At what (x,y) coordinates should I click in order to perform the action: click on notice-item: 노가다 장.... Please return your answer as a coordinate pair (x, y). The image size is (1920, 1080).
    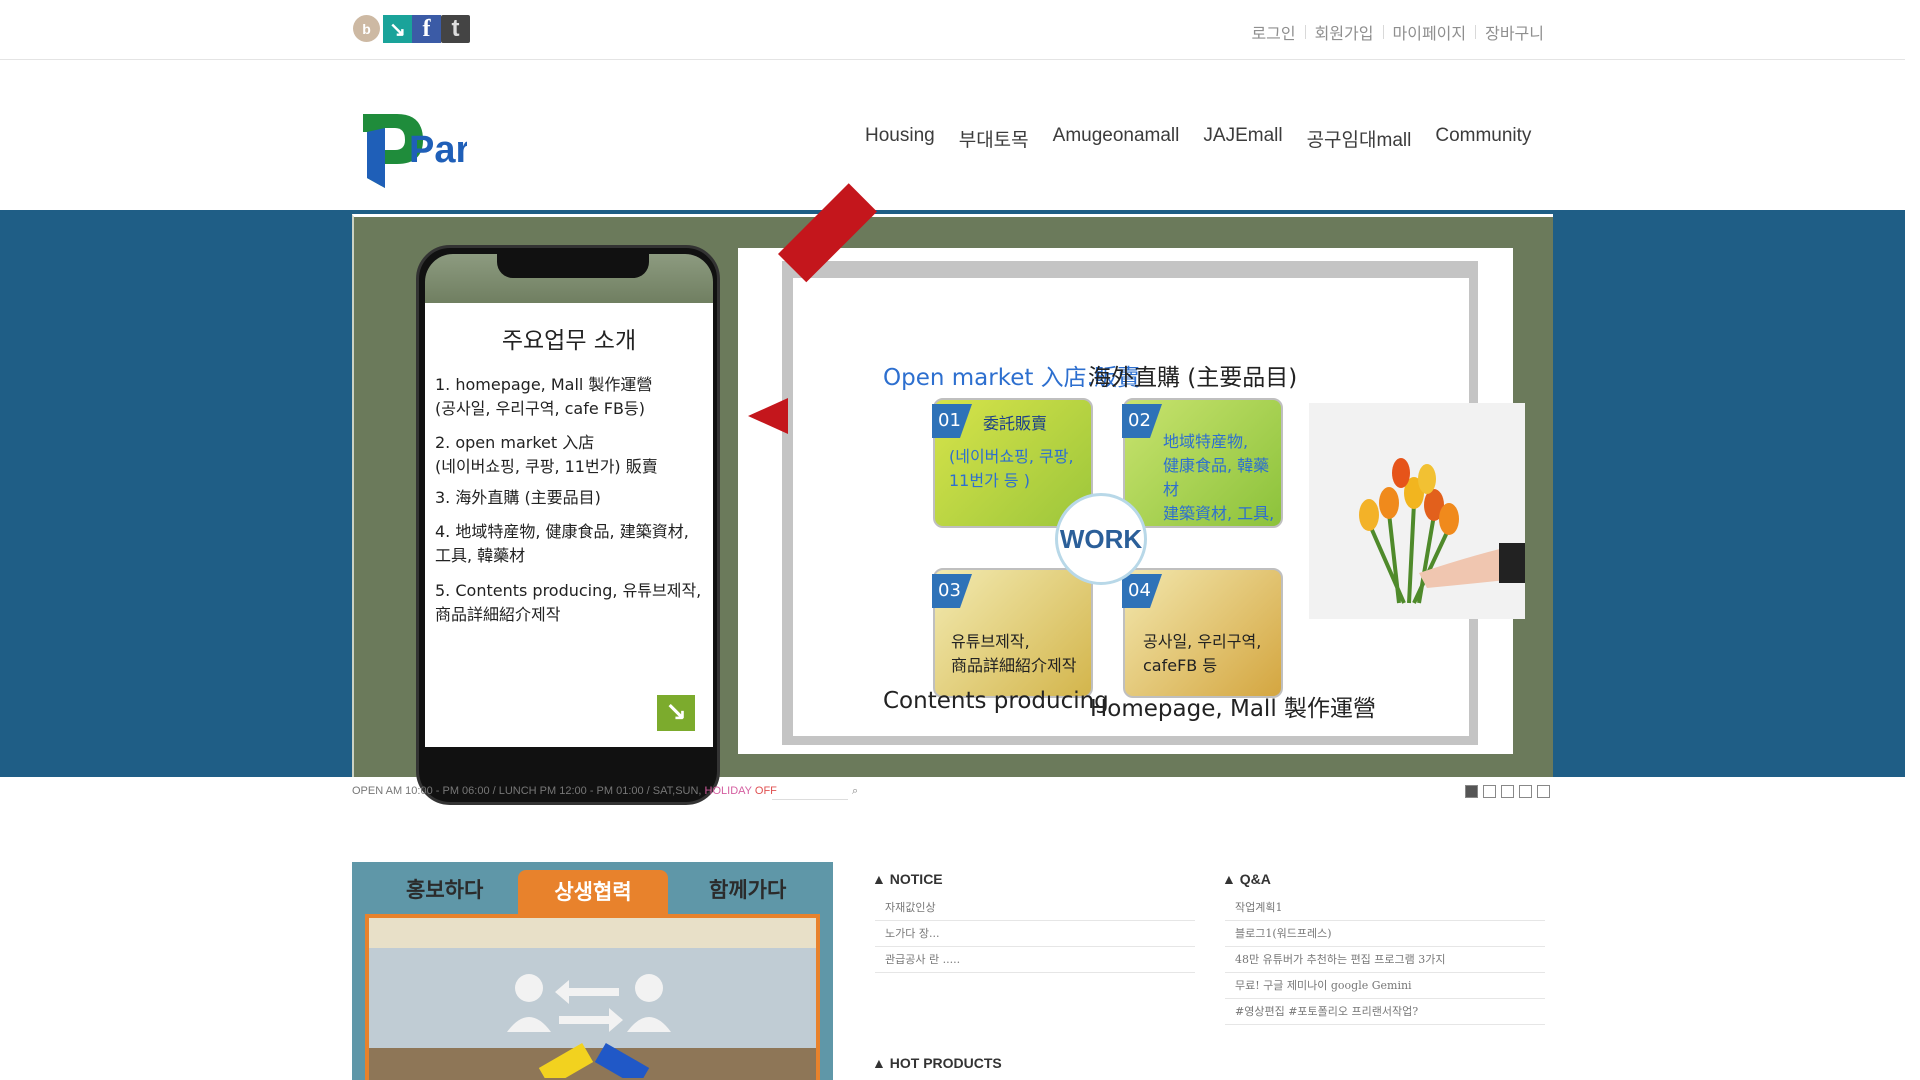
    Looking at the image, I should click on (1035, 934).